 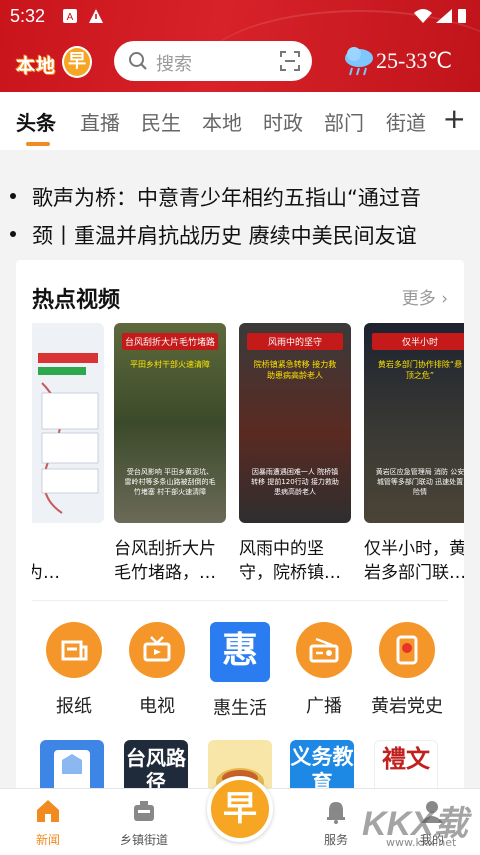 I want to click on active-tab-indicator, so click(x=38, y=144).